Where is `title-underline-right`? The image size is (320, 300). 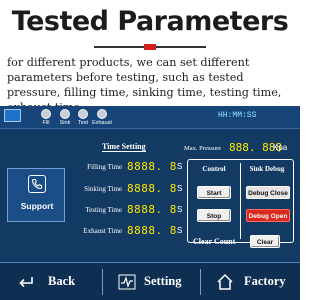
title-underline-right is located at coordinates (181, 47).